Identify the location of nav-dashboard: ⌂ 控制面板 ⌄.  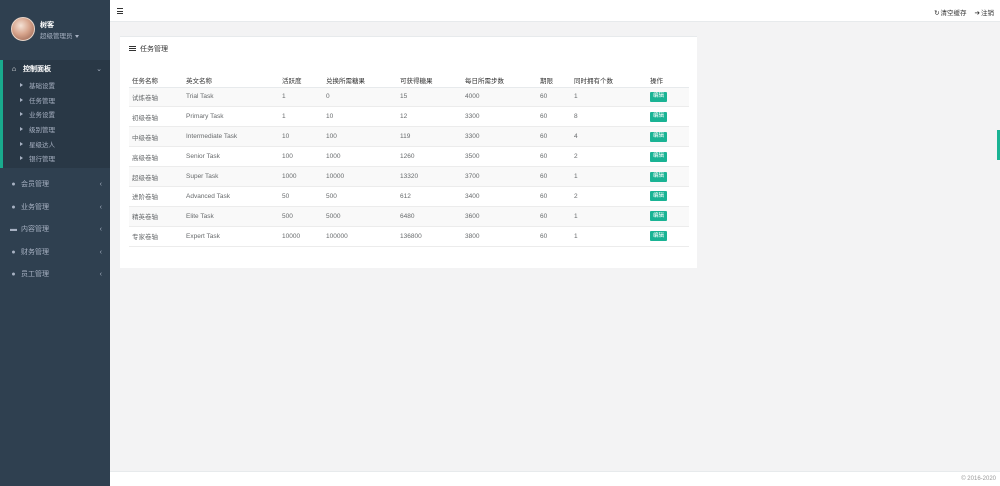
(56, 69).